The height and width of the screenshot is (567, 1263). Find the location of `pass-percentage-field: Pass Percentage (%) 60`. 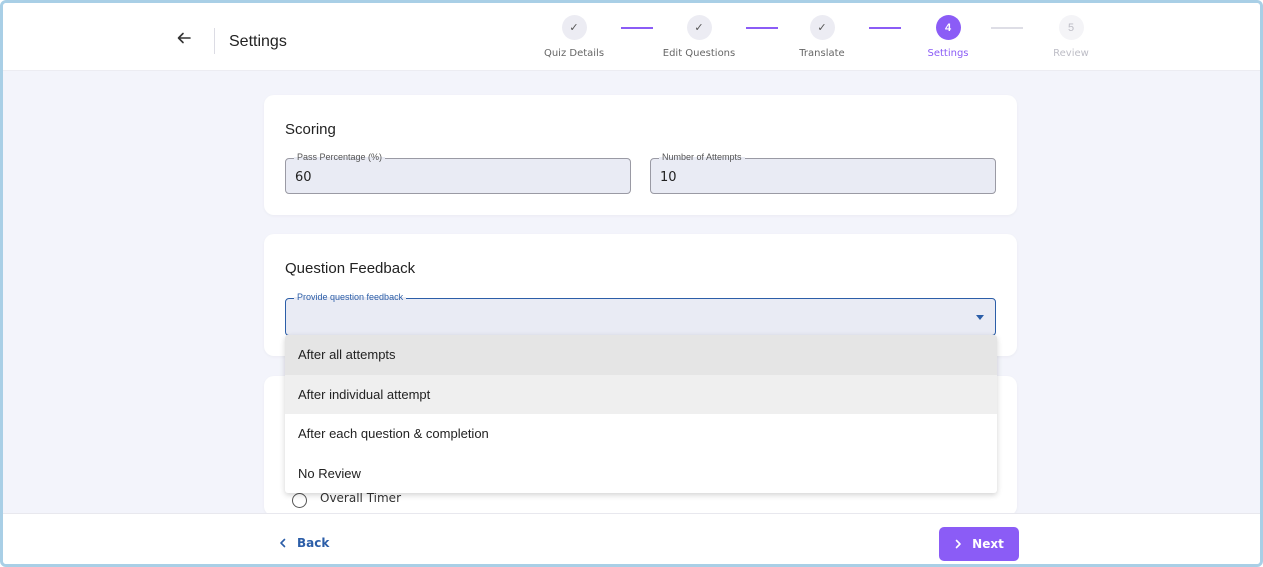

pass-percentage-field: Pass Percentage (%) 60 is located at coordinates (458, 173).